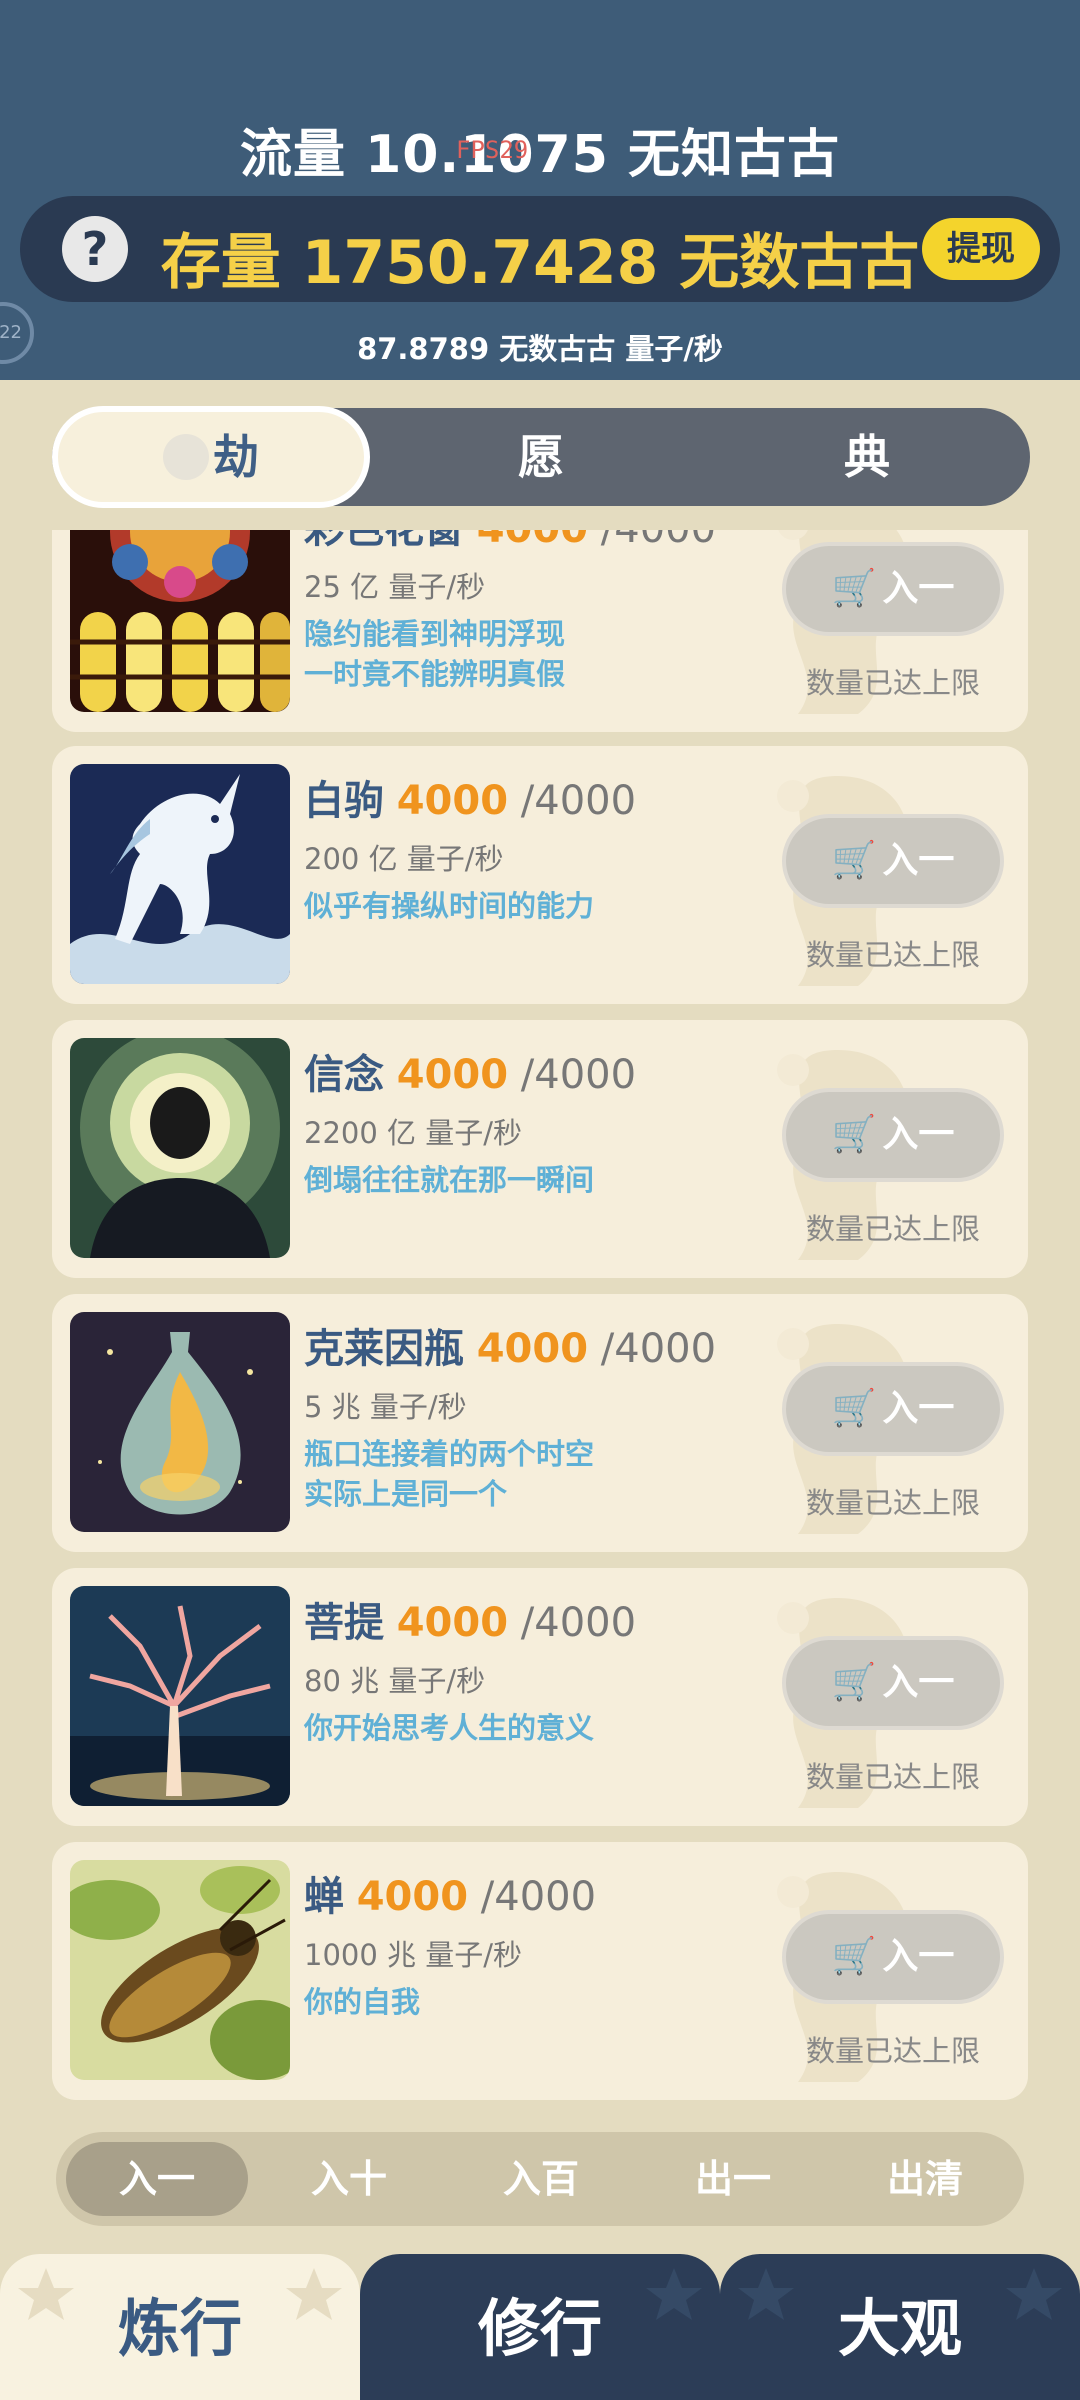 This screenshot has height=2400, width=1080. What do you see at coordinates (344, 1075) in the screenshot?
I see `item-name: 信念` at bounding box center [344, 1075].